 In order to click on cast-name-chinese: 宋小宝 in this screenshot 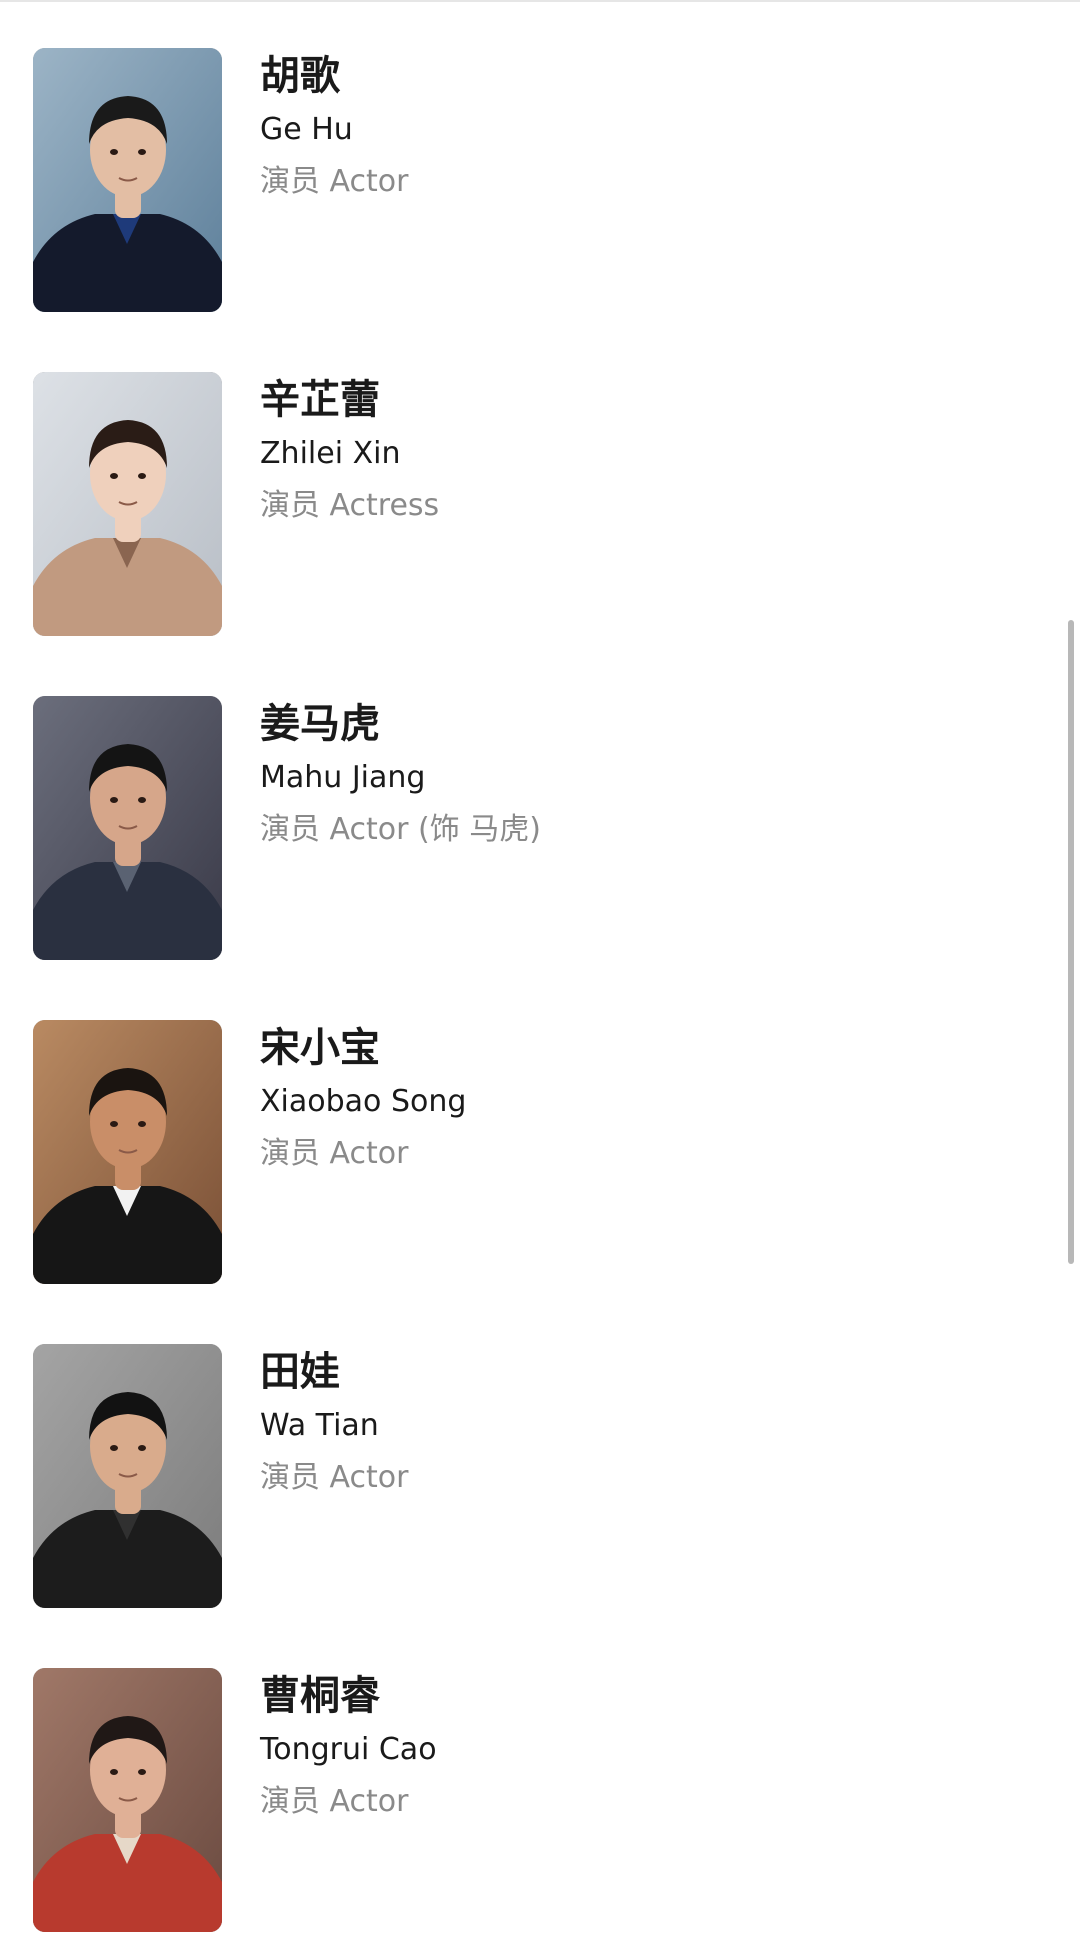, I will do `click(320, 1048)`.